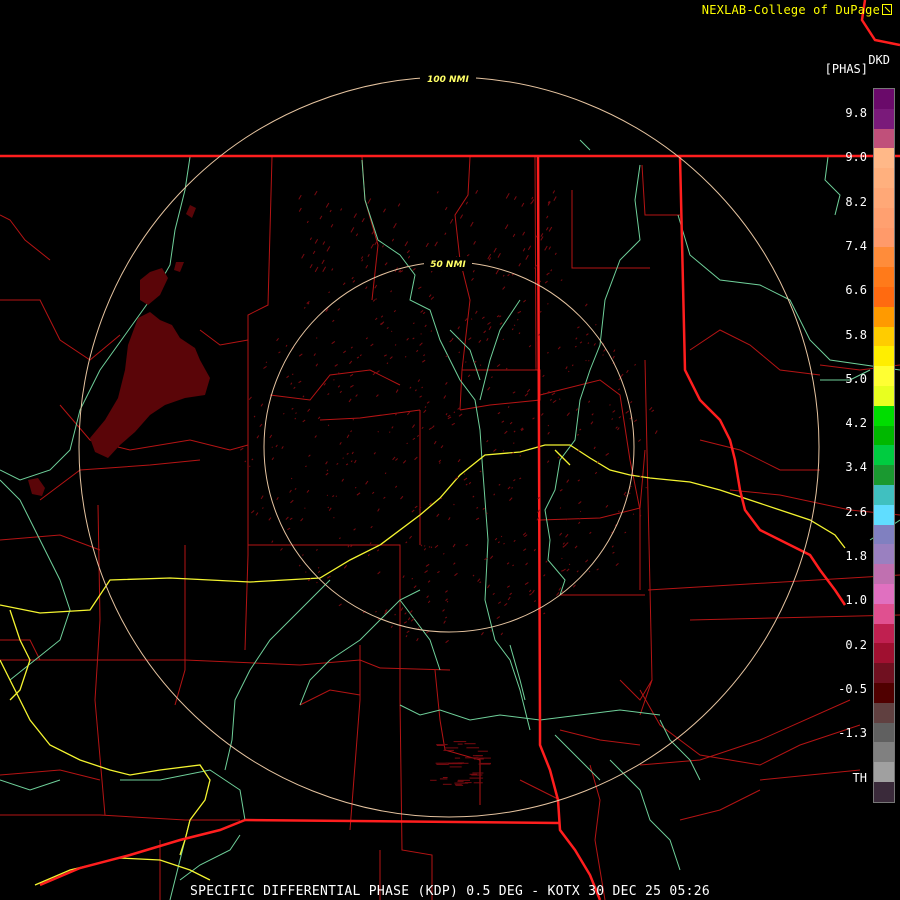 Image resolution: width=900 pixels, height=900 pixels. I want to click on credit-label: NEXLAB-College of DuPage, so click(797, 10).